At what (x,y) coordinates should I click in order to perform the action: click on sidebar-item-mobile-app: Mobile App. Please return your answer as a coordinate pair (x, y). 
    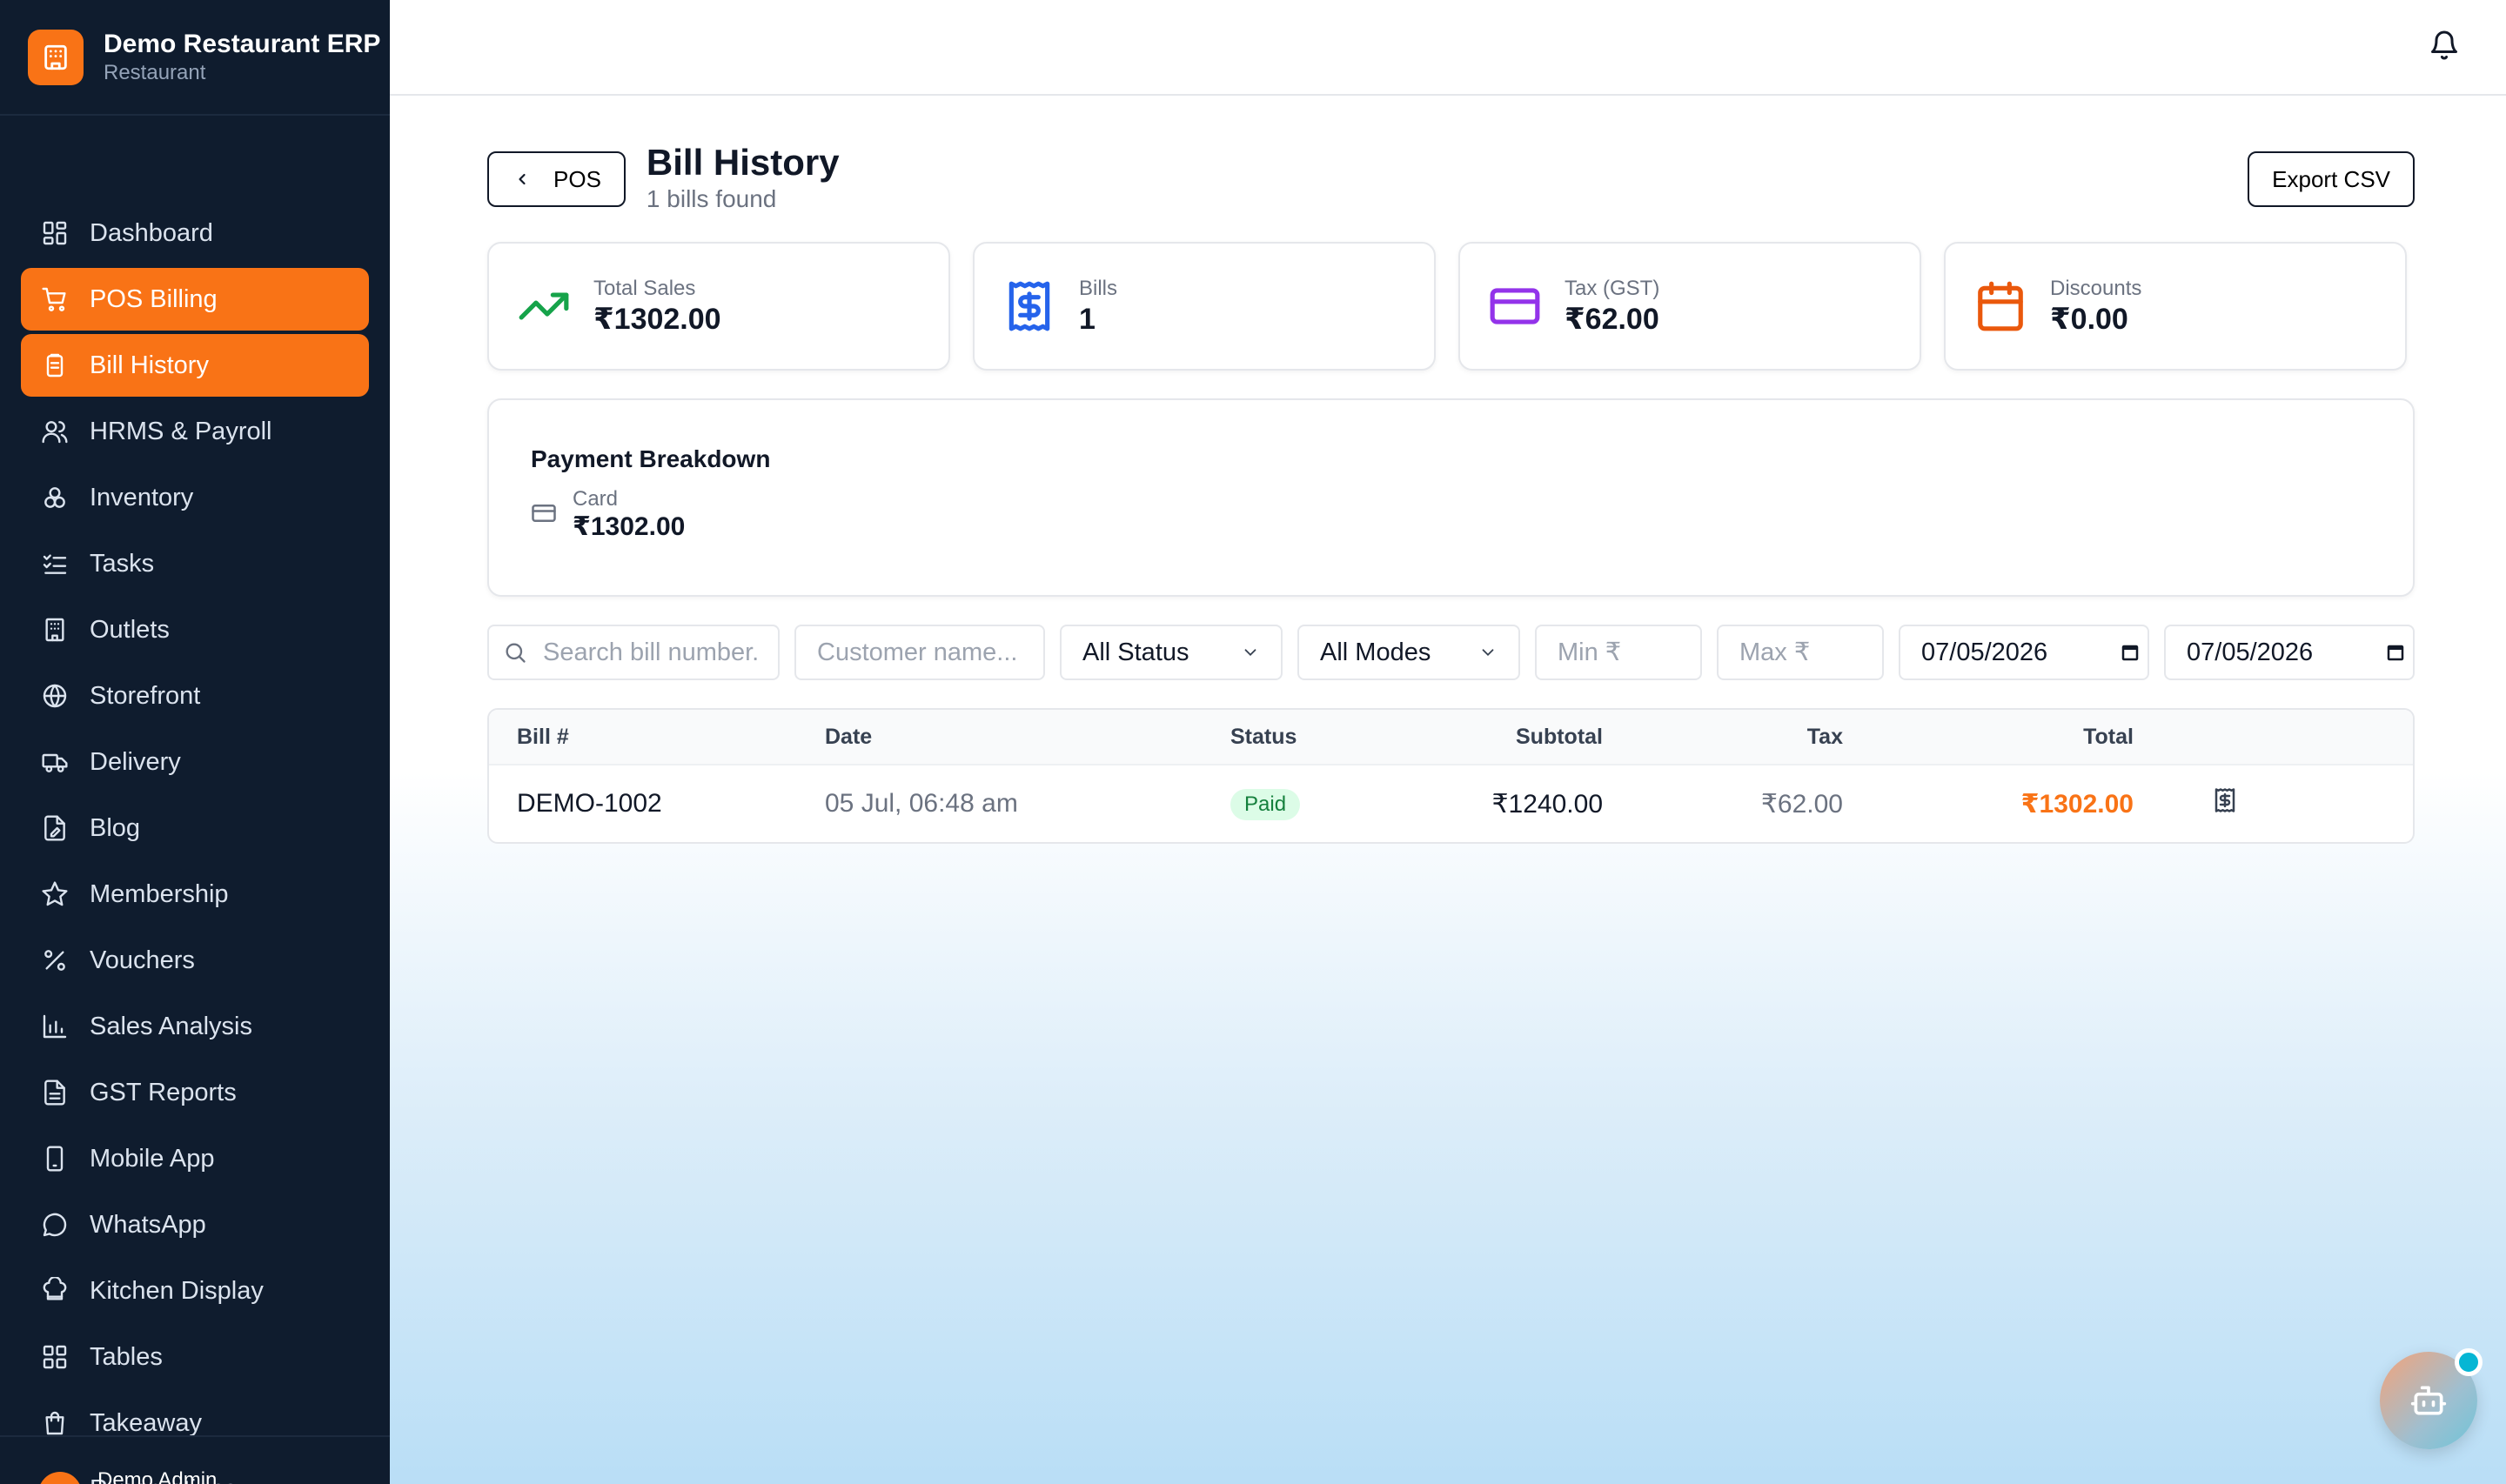
    Looking at the image, I should click on (195, 1158).